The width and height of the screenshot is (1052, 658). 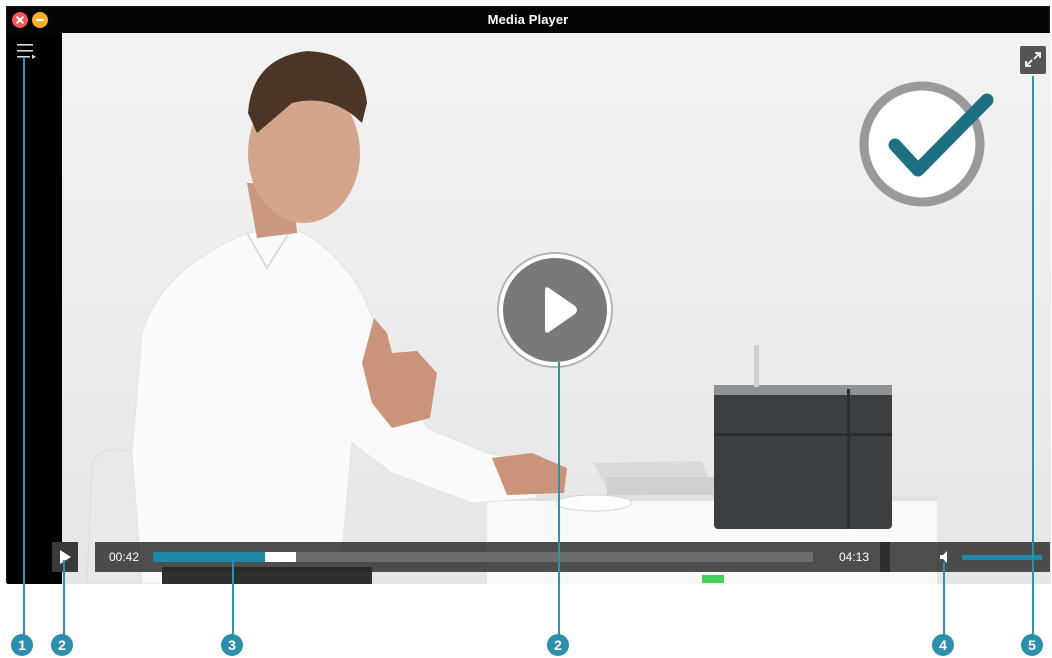 I want to click on window-title: Media Player, so click(x=528, y=19).